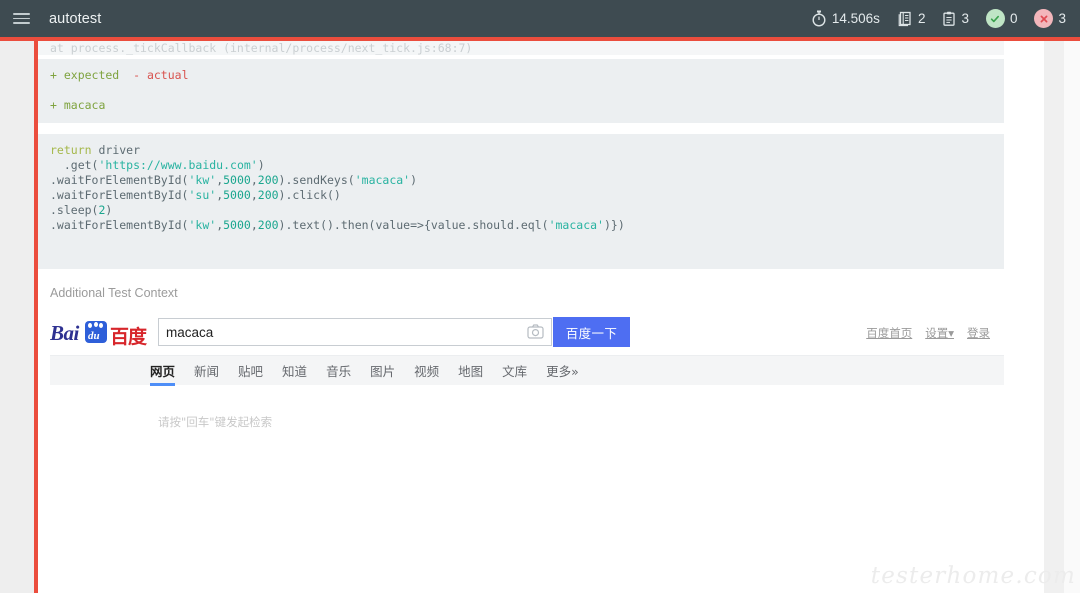 This screenshot has width=1080, height=593. What do you see at coordinates (382, 371) in the screenshot?
I see `baidu-tab-images: 图片` at bounding box center [382, 371].